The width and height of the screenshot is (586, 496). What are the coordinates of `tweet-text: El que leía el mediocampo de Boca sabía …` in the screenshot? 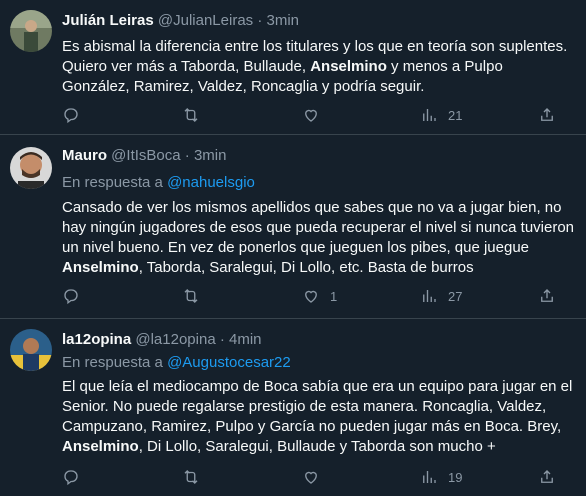 It's located at (318, 417).